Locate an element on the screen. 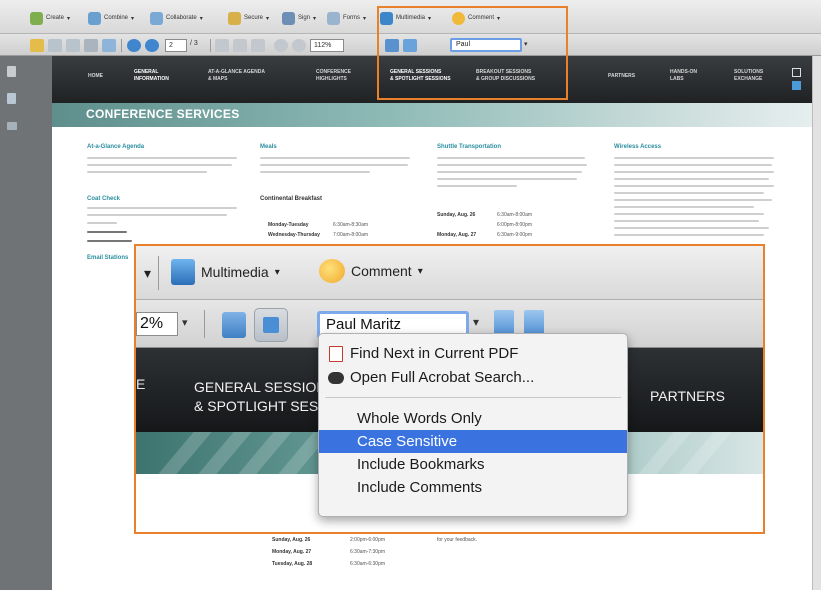 This screenshot has width=821, height=590. share-icon is located at coordinates (91, 45).